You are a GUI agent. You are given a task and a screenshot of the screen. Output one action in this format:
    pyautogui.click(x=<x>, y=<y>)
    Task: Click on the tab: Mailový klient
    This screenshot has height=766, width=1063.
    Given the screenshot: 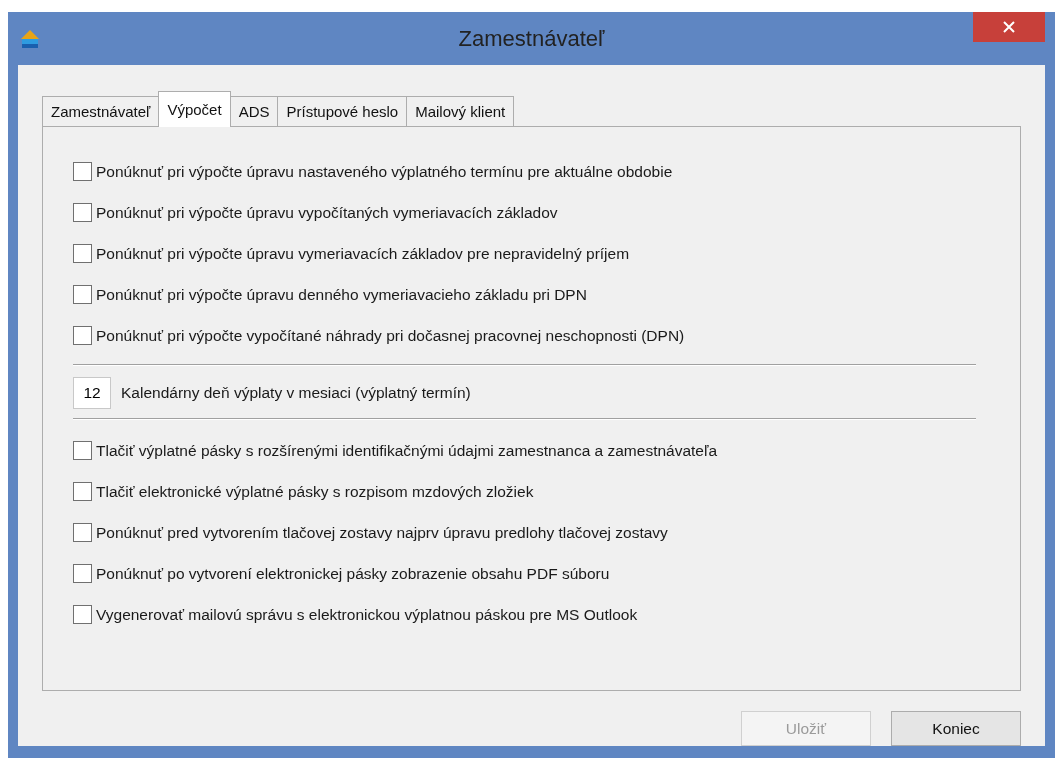 What is the action you would take?
    pyautogui.click(x=460, y=111)
    